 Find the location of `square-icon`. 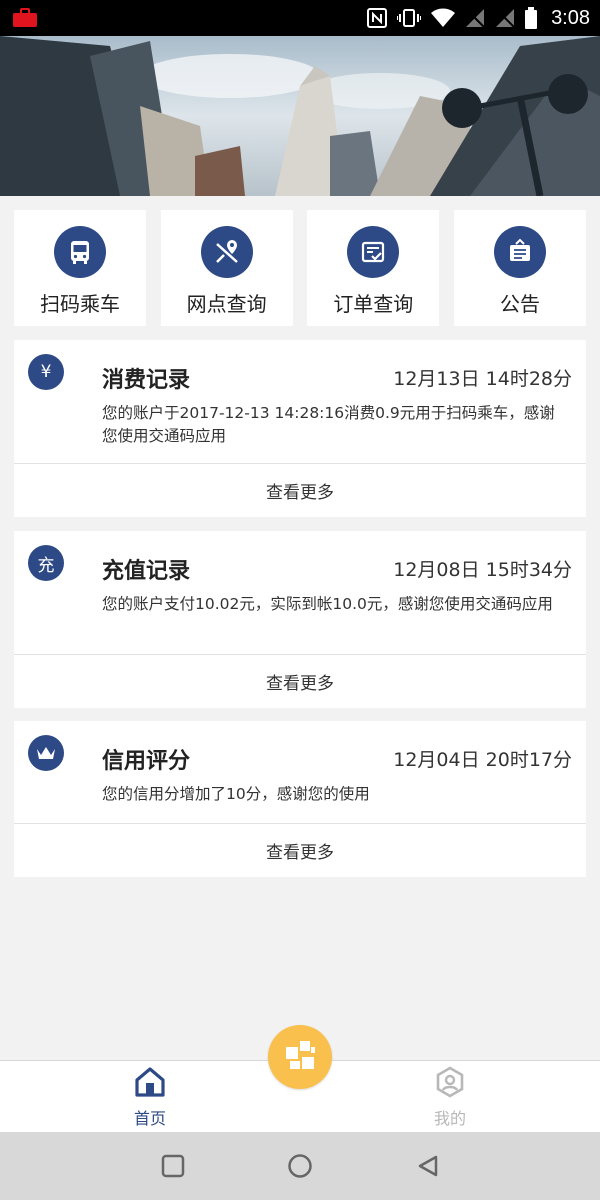

square-icon is located at coordinates (173, 1168).